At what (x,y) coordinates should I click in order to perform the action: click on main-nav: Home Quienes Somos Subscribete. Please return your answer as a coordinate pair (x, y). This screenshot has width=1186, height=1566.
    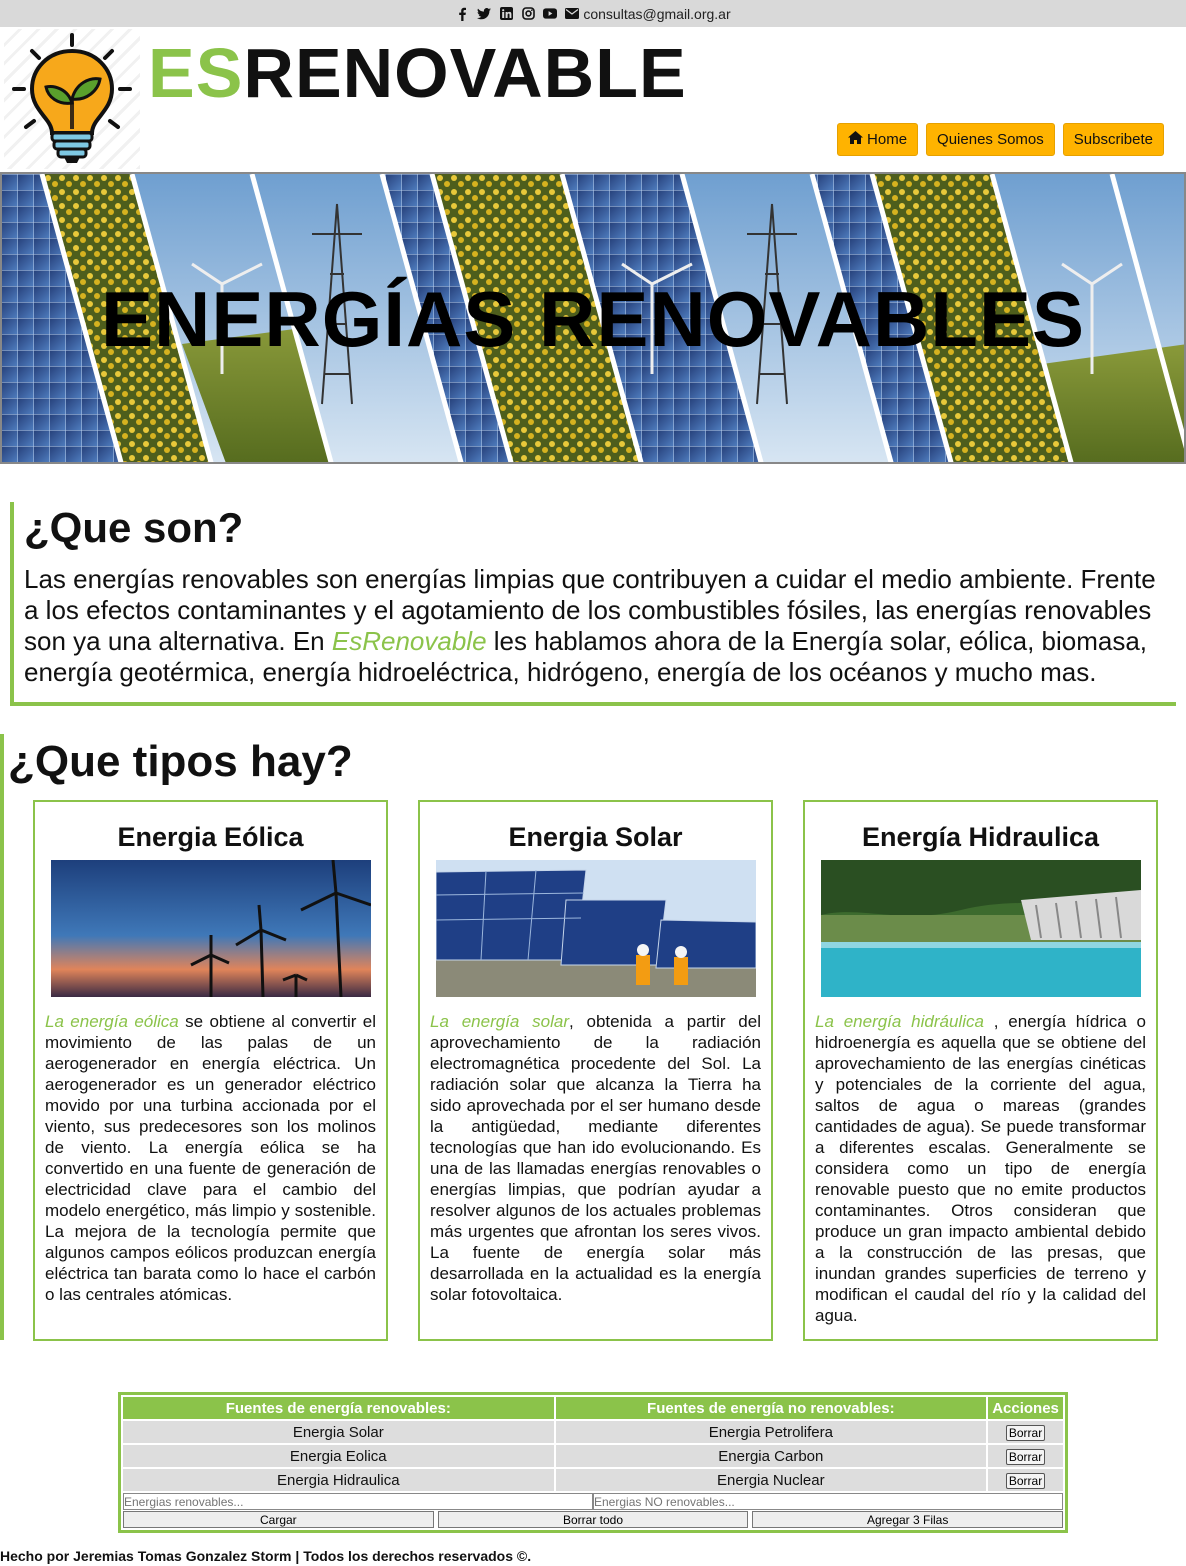
    Looking at the image, I should click on (1000, 139).